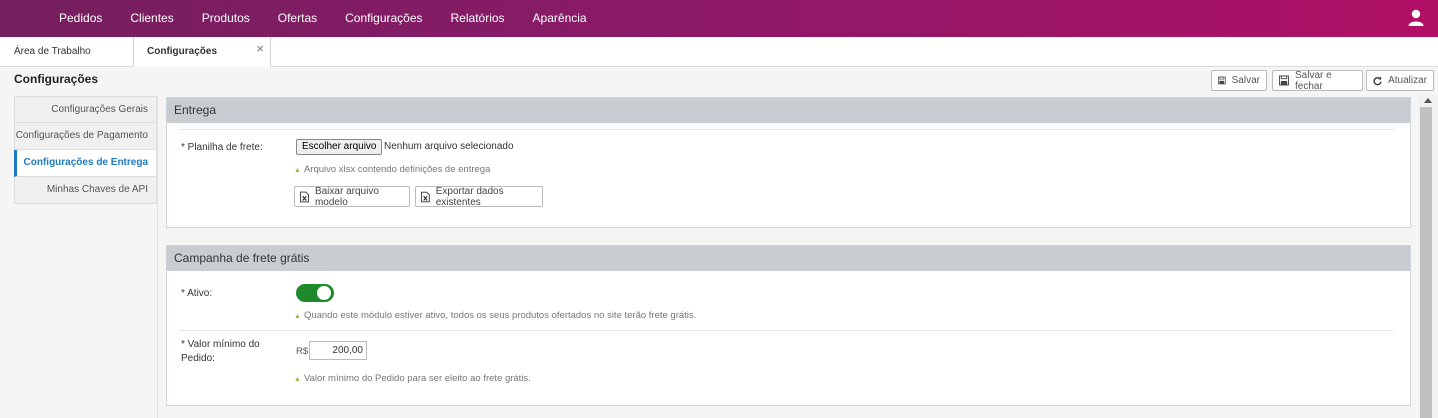 This screenshot has height=418, width=1438. What do you see at coordinates (56, 79) in the screenshot?
I see `page-title: Configurações` at bounding box center [56, 79].